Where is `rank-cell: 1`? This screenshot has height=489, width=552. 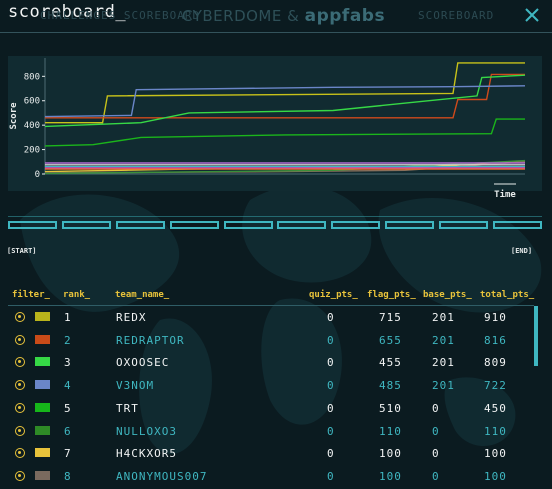 rank-cell: 1 is located at coordinates (68, 317).